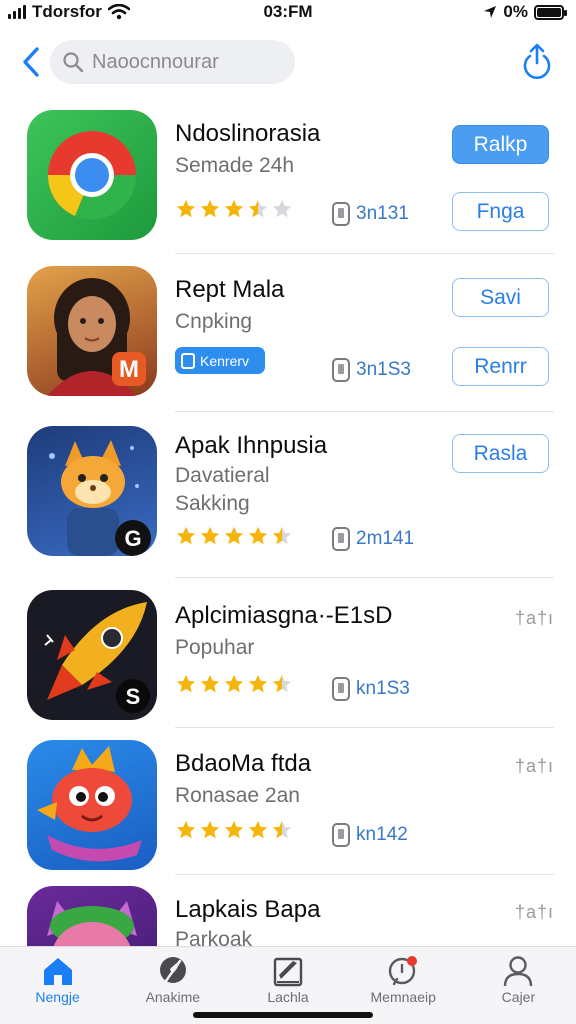 Image resolution: width=576 pixels, height=1024 pixels. What do you see at coordinates (132, 538) in the screenshot?
I see `svg-text: G` at bounding box center [132, 538].